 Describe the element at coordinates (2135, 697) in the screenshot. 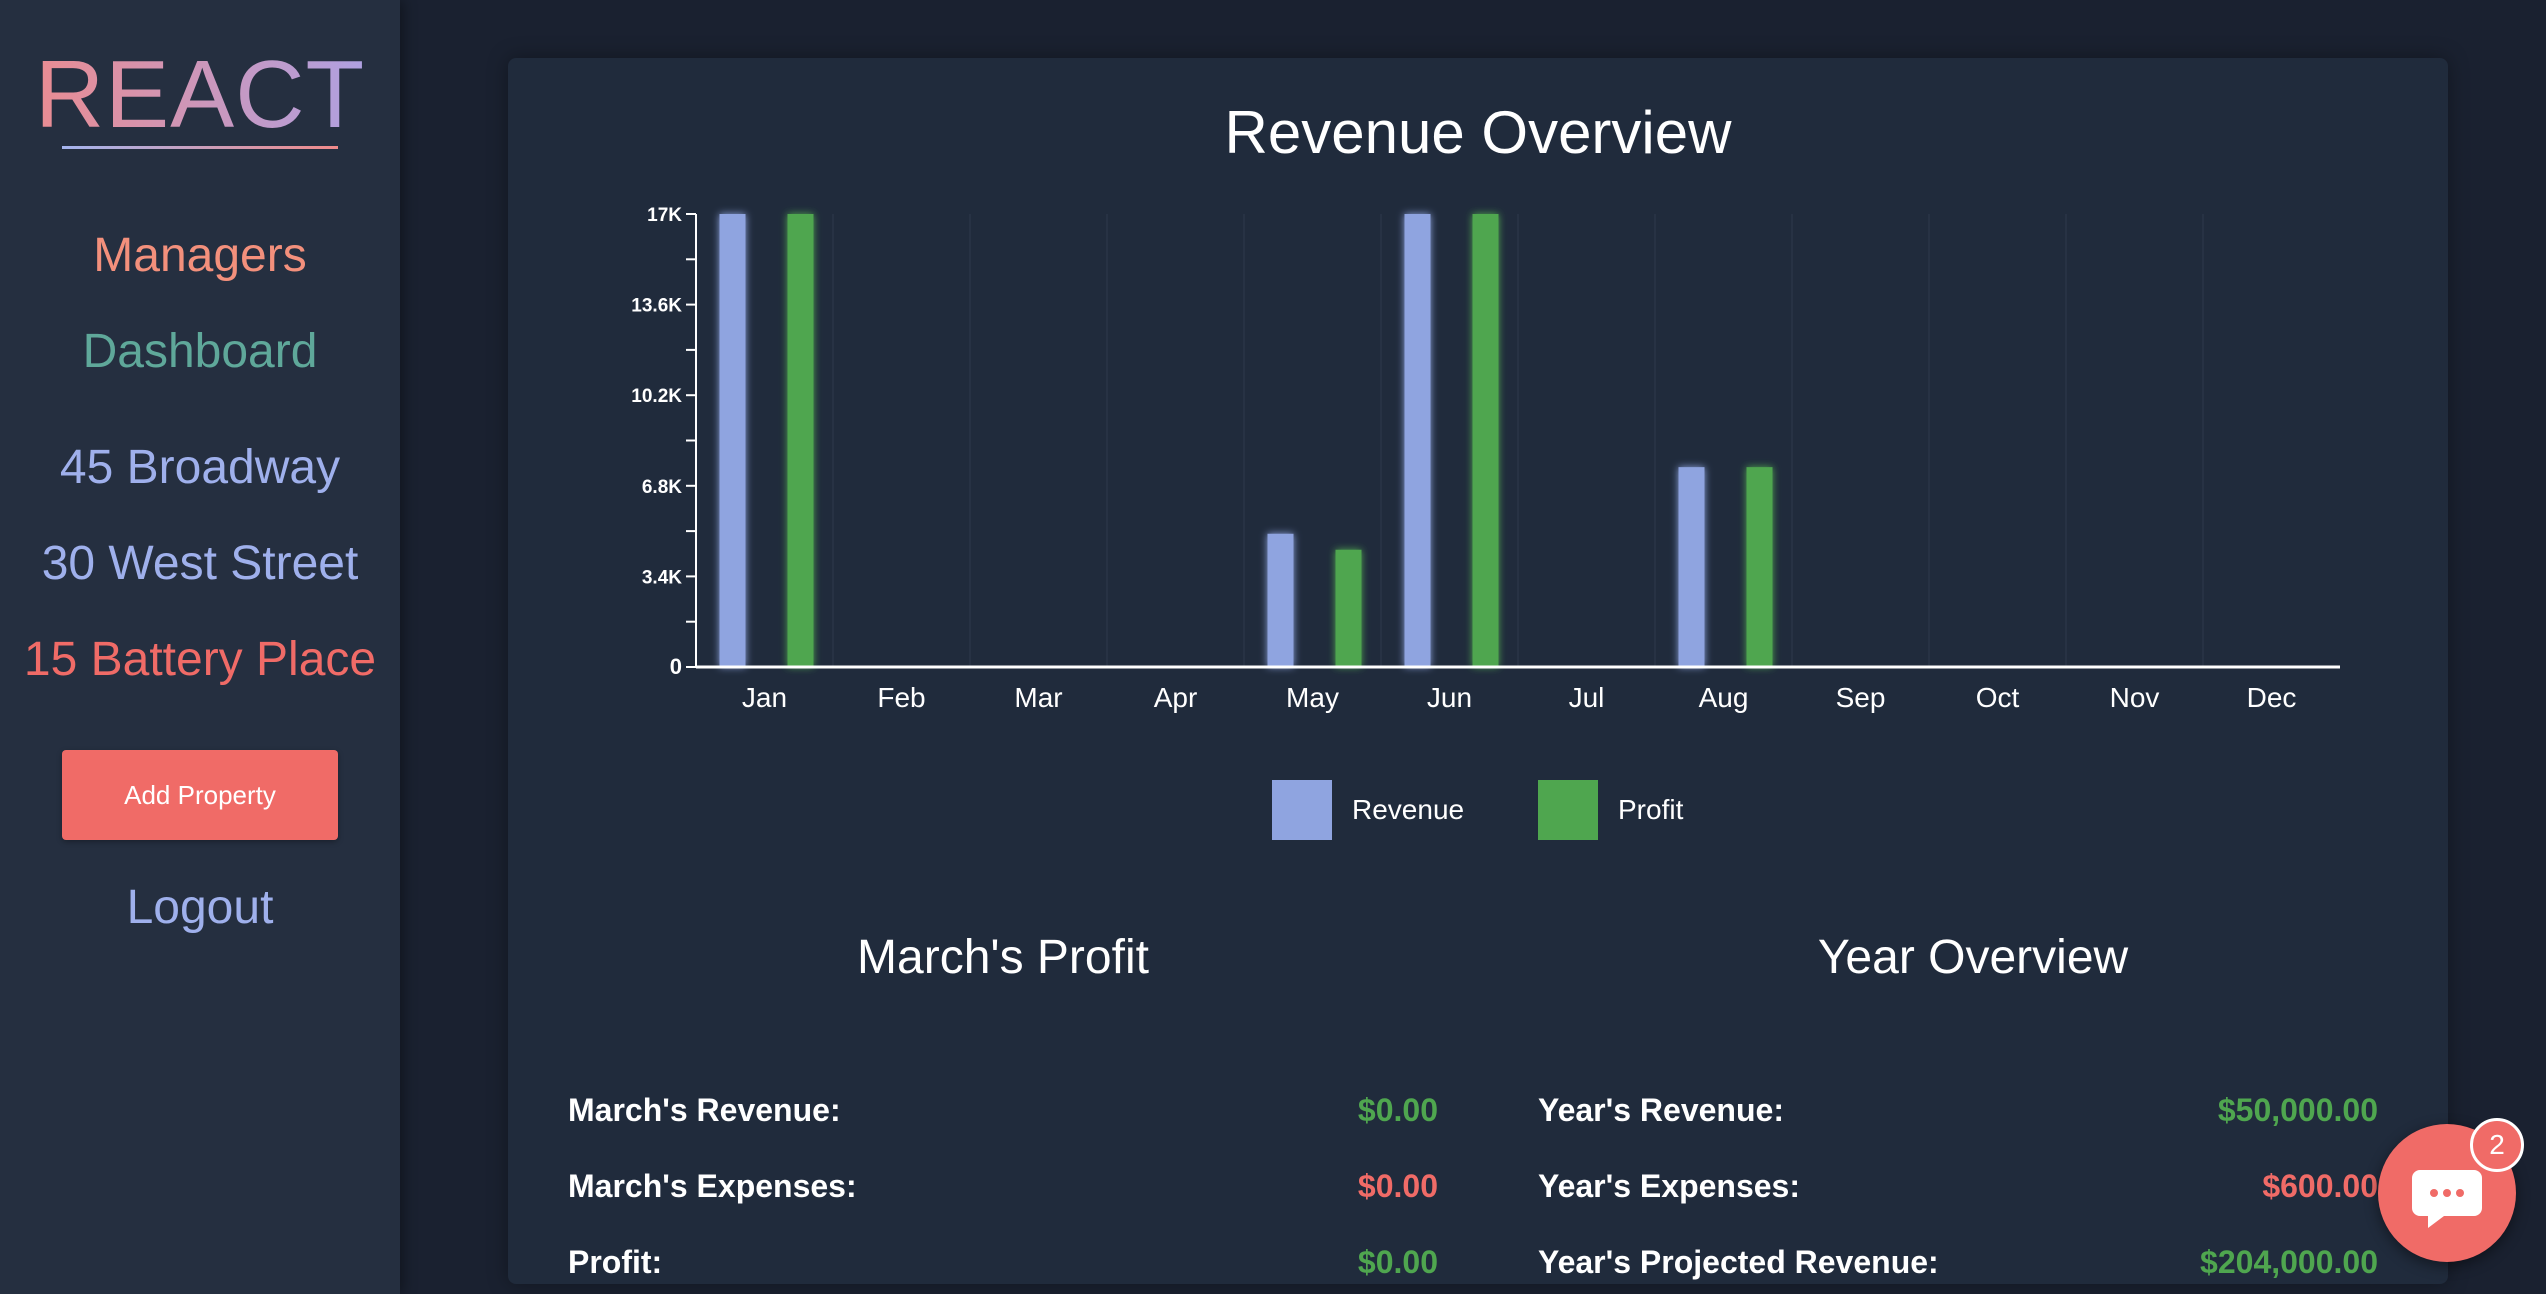

I see `x-tick-label: Nov` at that location.